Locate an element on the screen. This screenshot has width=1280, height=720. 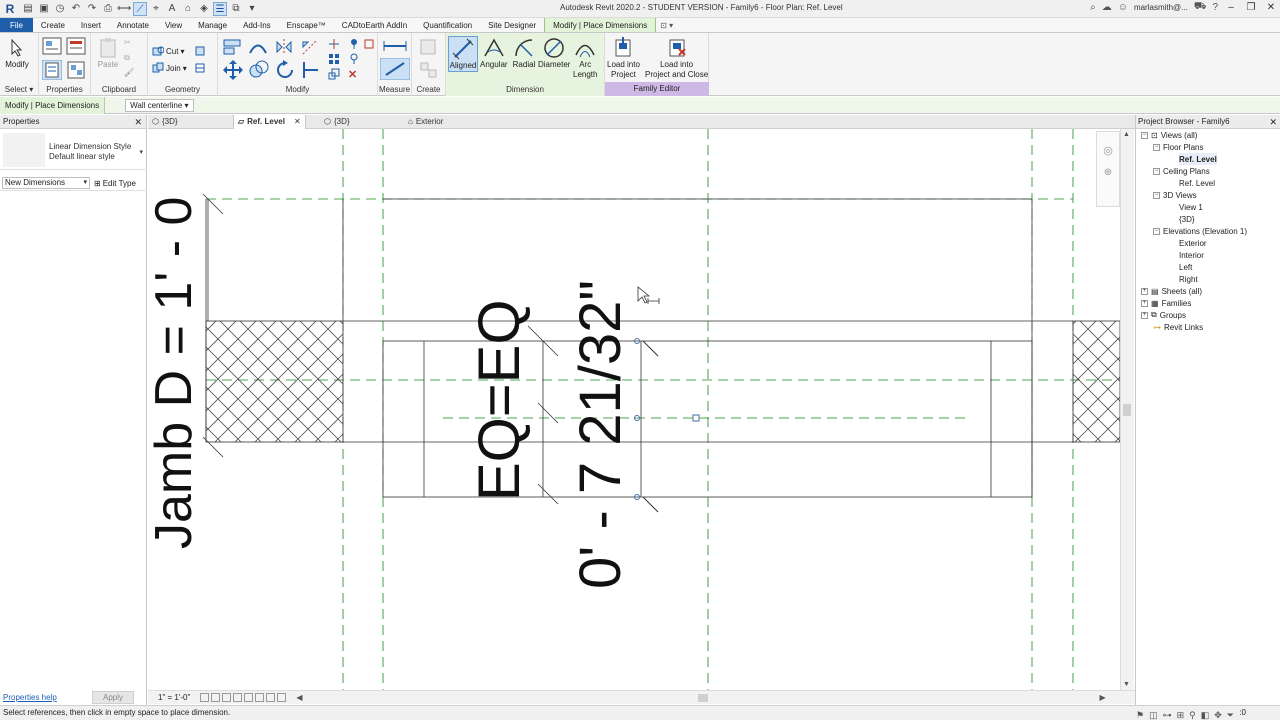
temp-dimension-label: 0' - 7 21/32" is located at coordinates (600, 434).